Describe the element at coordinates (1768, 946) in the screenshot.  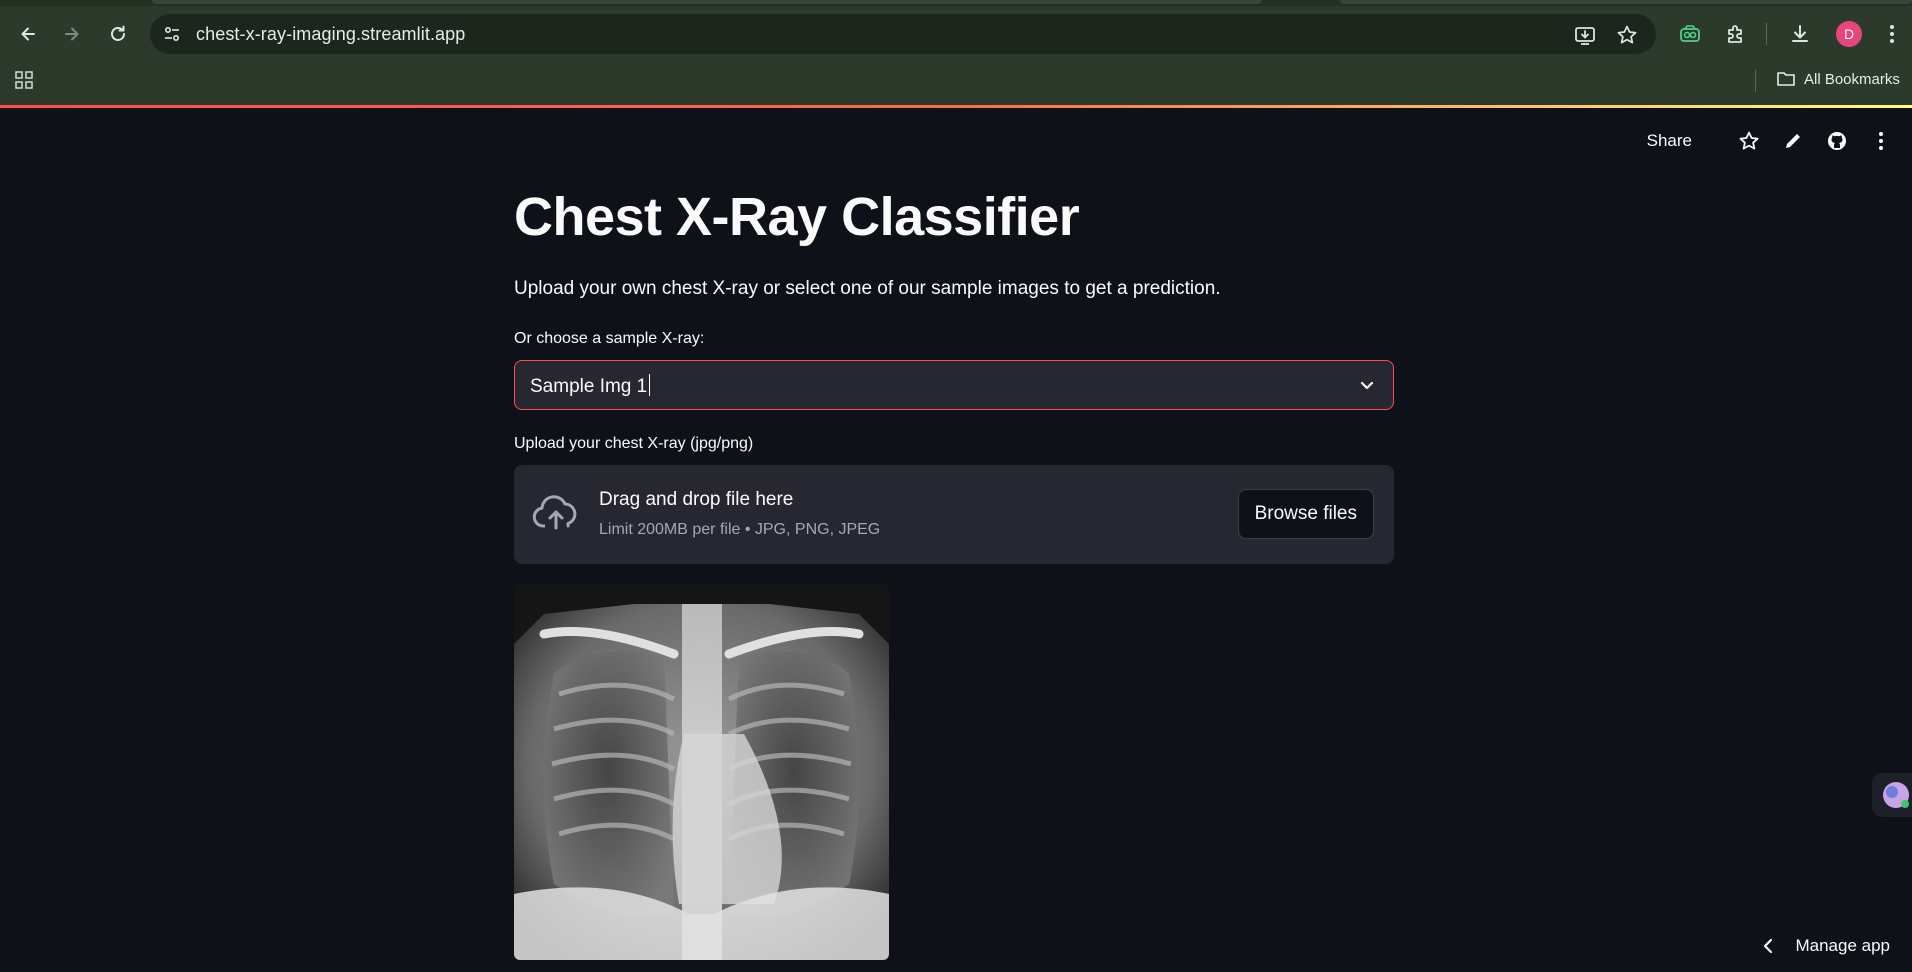
I see `chevron-left-icon` at that location.